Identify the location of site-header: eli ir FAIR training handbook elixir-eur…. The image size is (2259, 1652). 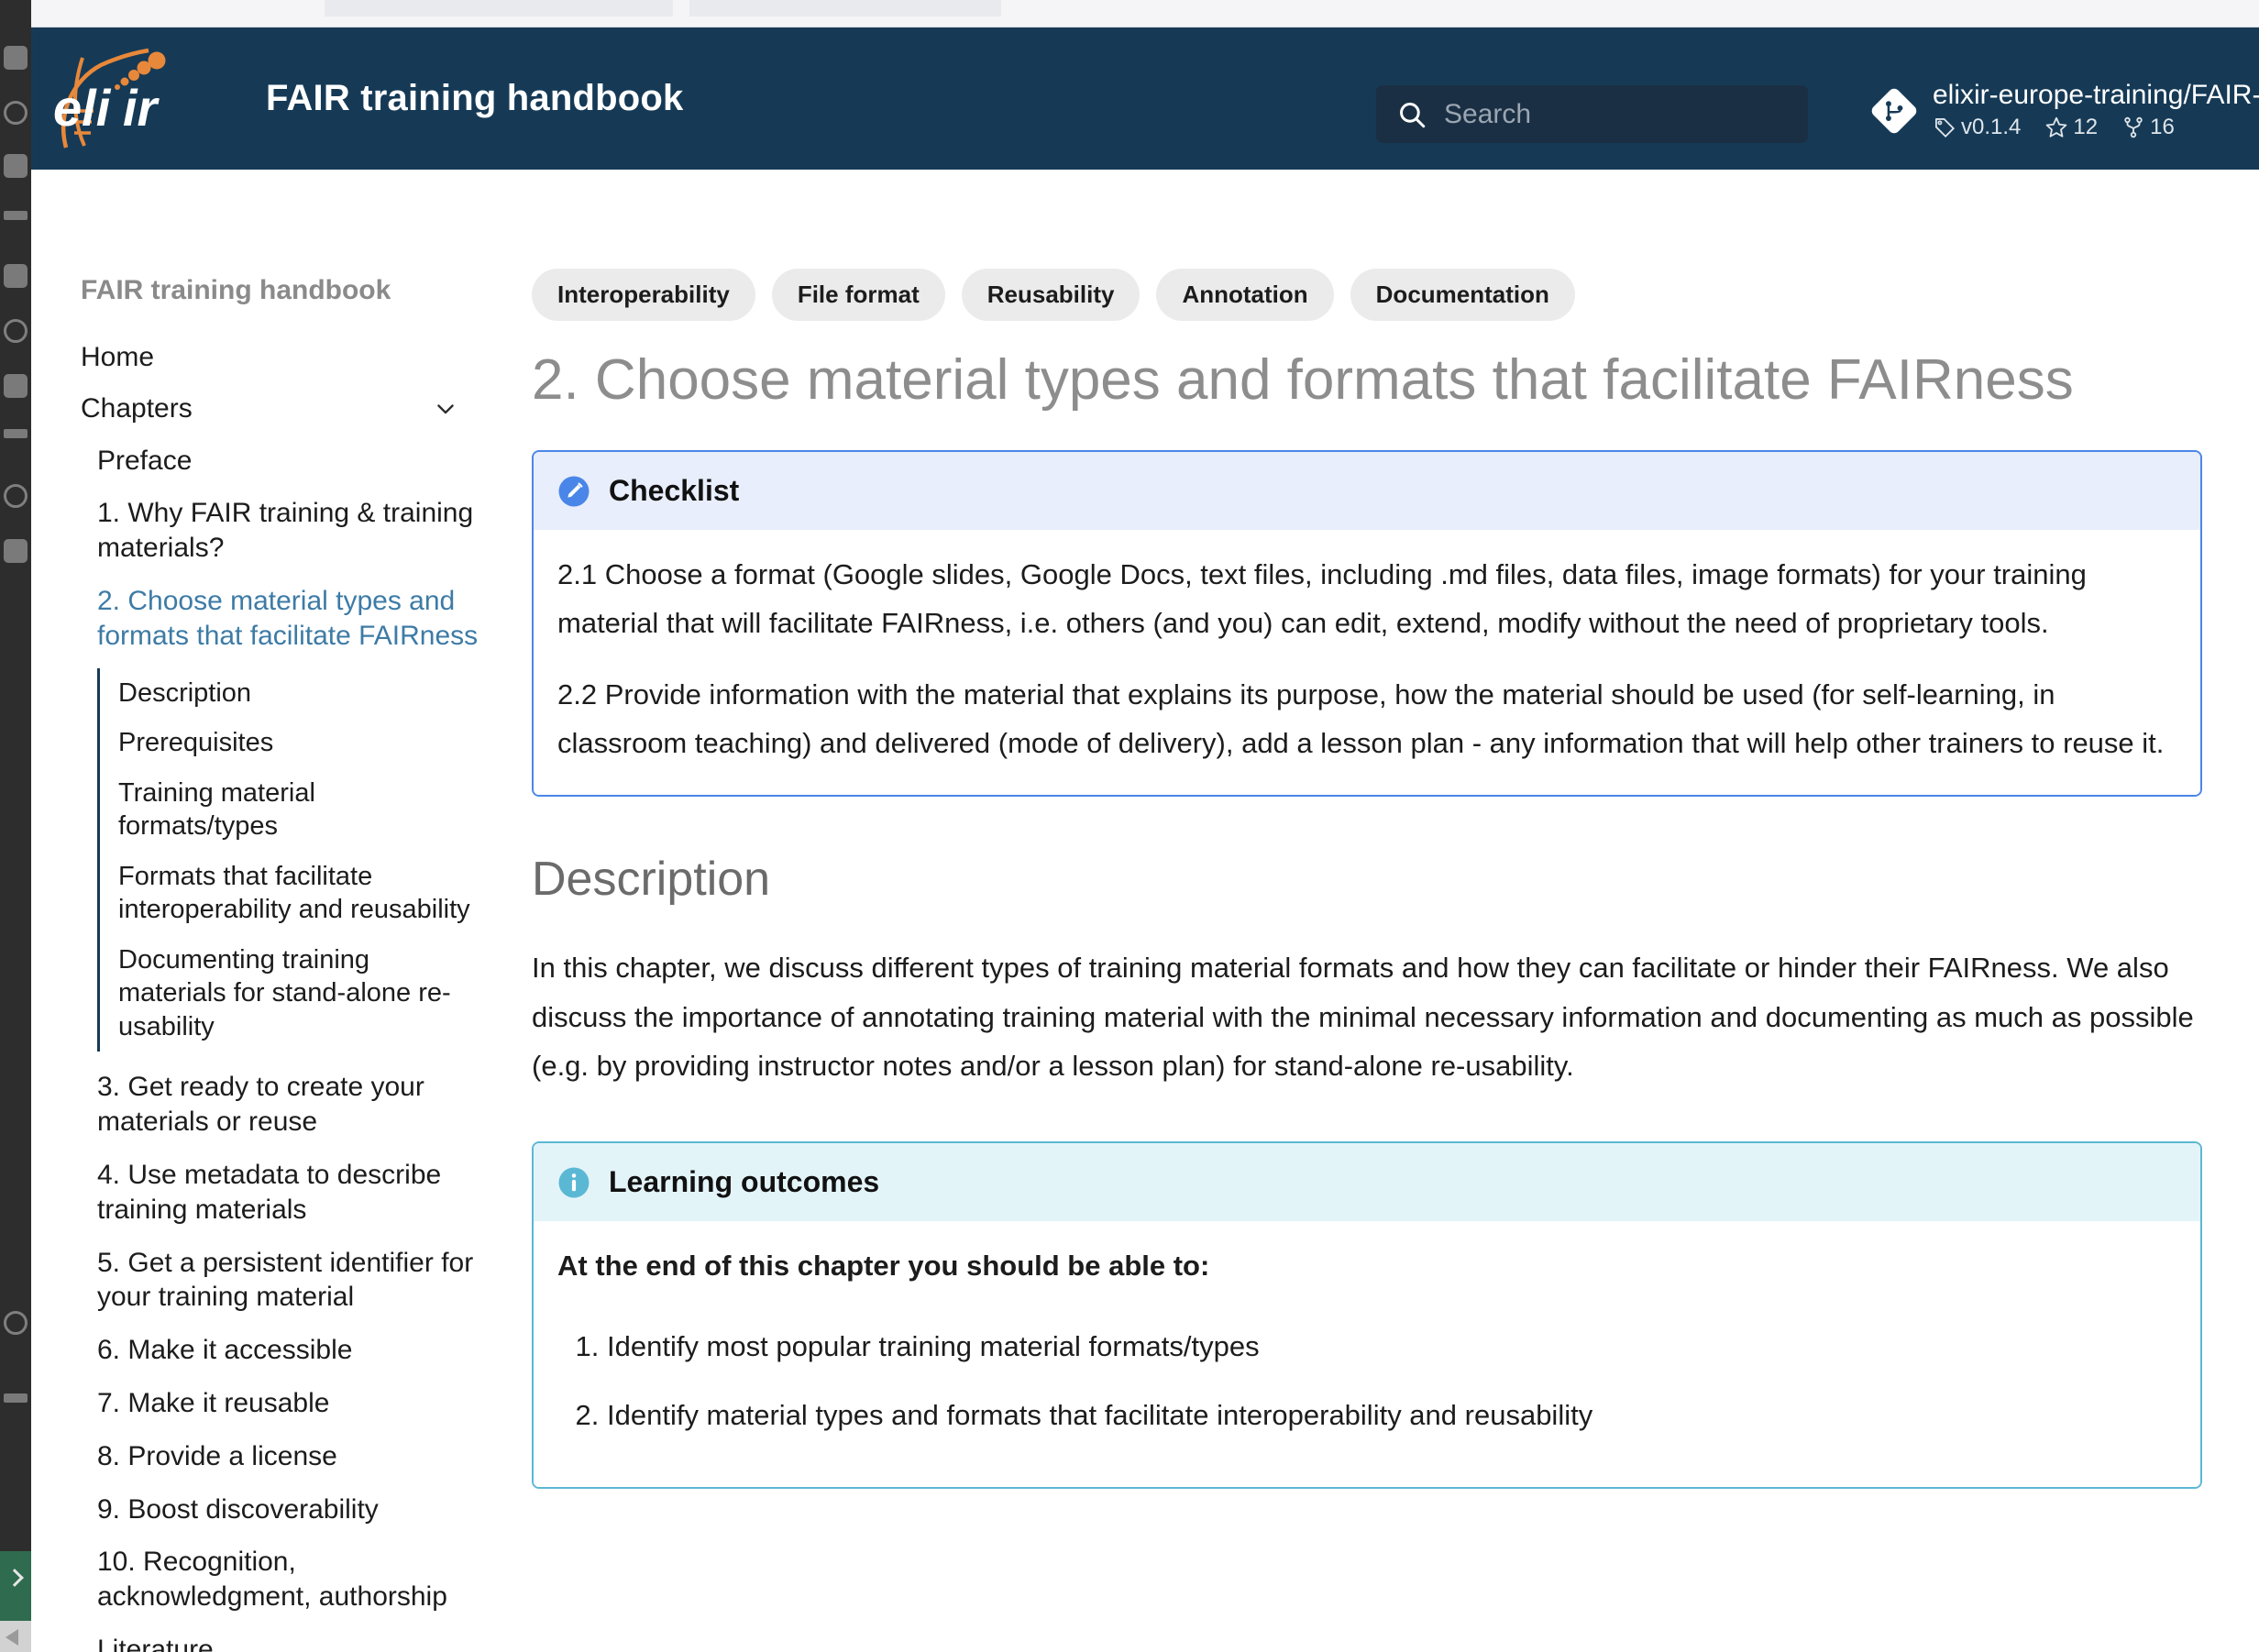
(1145, 99).